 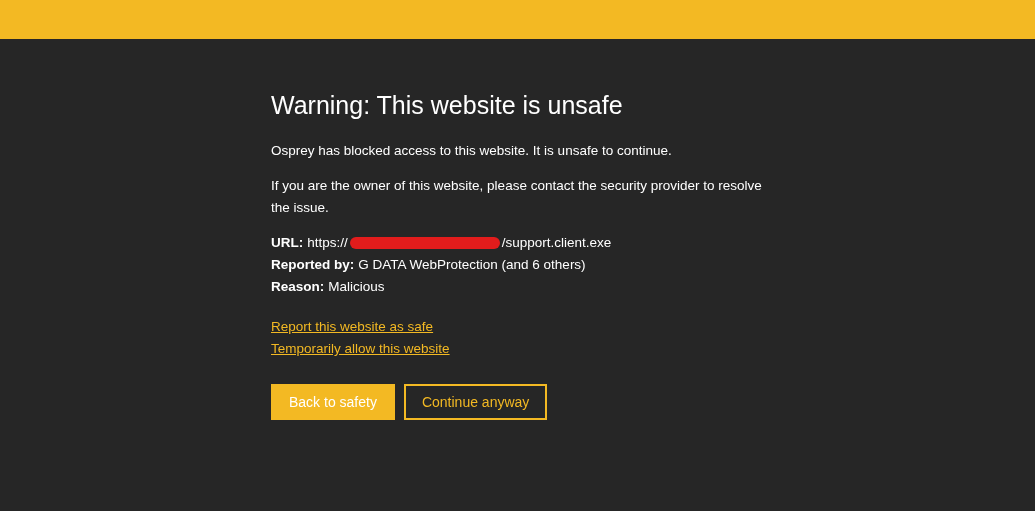 I want to click on detail-value: G DATA WebProtection (and 6 others), so click(x=472, y=265).